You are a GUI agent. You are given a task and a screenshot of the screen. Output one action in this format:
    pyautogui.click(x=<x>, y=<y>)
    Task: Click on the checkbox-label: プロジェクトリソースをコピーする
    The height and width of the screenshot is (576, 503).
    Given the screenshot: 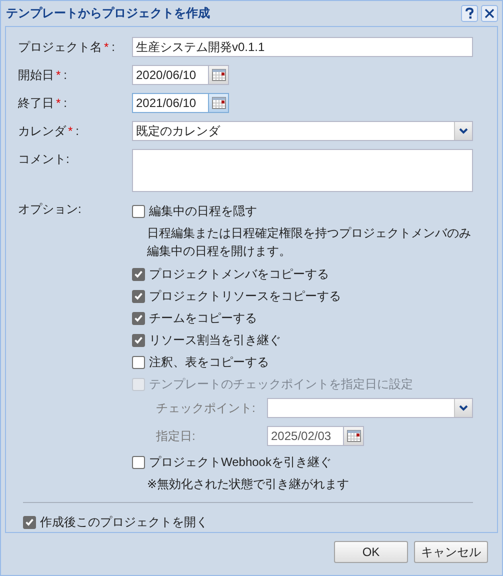 What is the action you would take?
    pyautogui.click(x=245, y=296)
    